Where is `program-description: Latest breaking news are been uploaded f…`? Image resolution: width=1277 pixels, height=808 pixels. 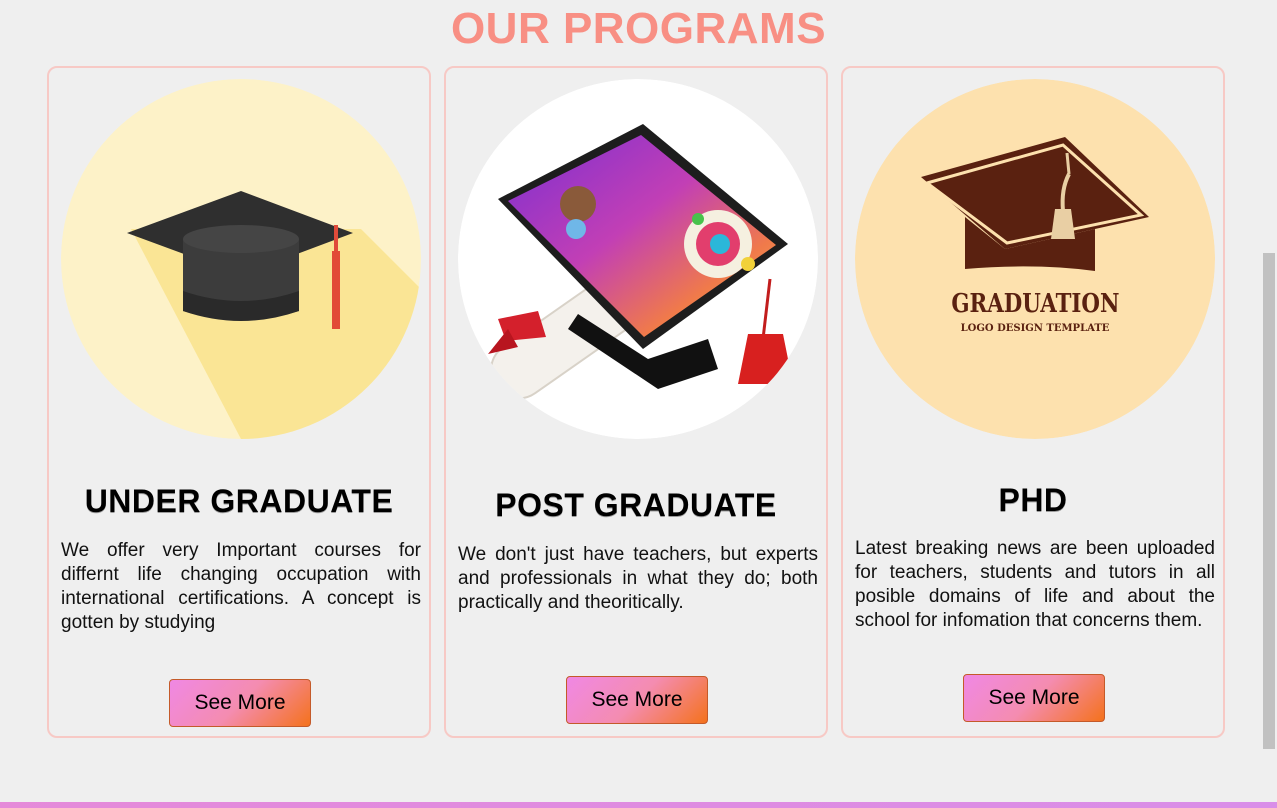
program-description: Latest breaking news are been uploaded f… is located at coordinates (1035, 584).